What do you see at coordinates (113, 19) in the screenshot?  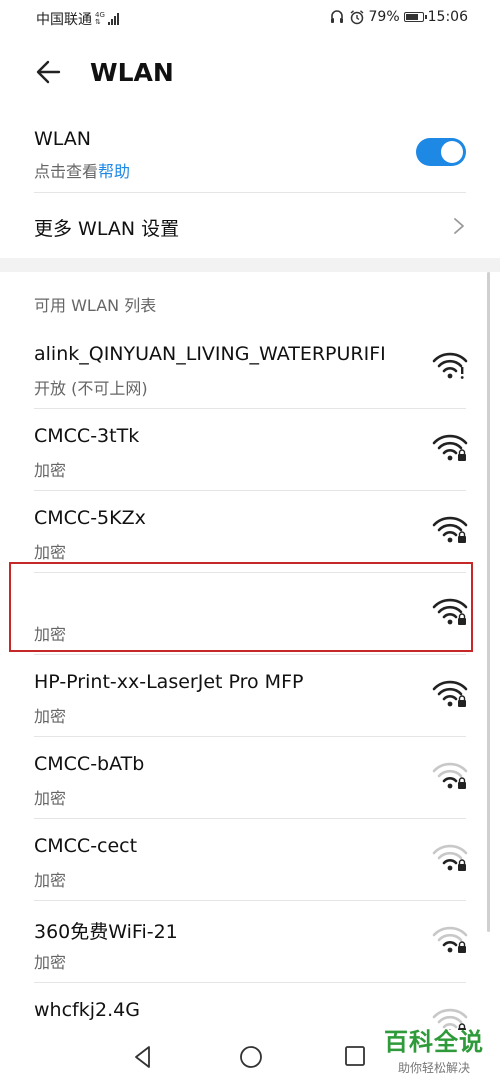 I see `signal-icon` at bounding box center [113, 19].